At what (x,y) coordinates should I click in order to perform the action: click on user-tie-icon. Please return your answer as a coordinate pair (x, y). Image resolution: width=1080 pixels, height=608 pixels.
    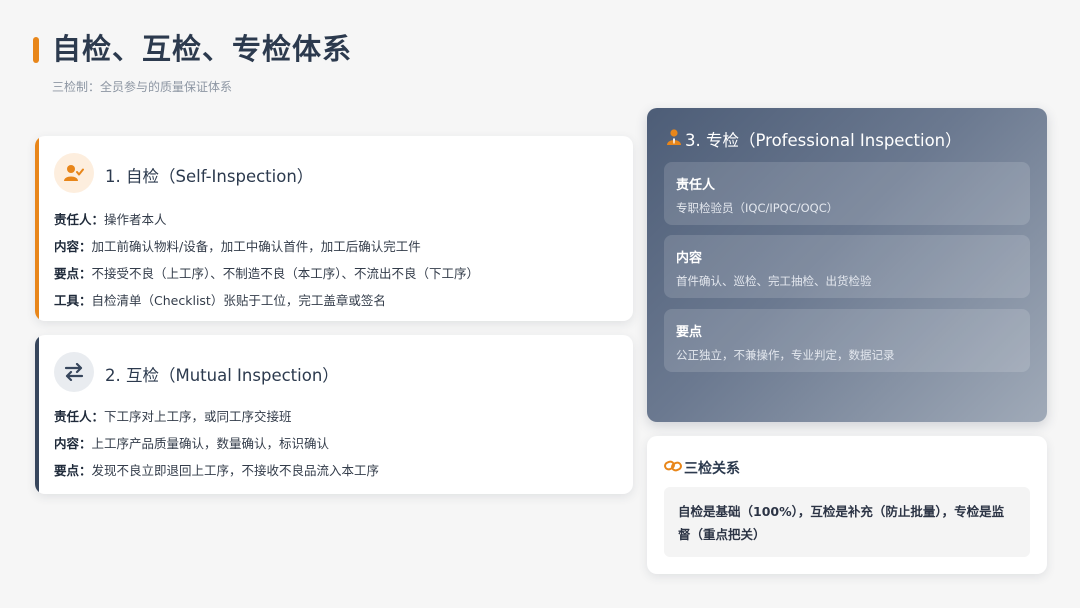
    Looking at the image, I should click on (676, 139).